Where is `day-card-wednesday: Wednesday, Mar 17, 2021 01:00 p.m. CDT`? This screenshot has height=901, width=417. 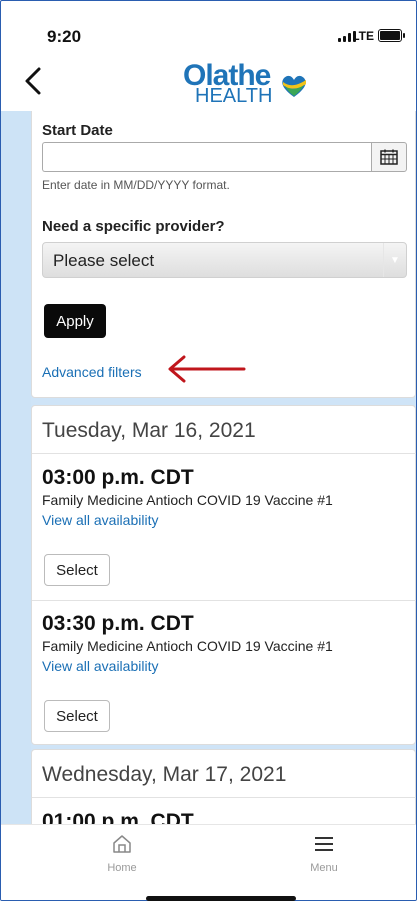
day-card-wednesday: Wednesday, Mar 17, 2021 01:00 p.m. CDT is located at coordinates (223, 786).